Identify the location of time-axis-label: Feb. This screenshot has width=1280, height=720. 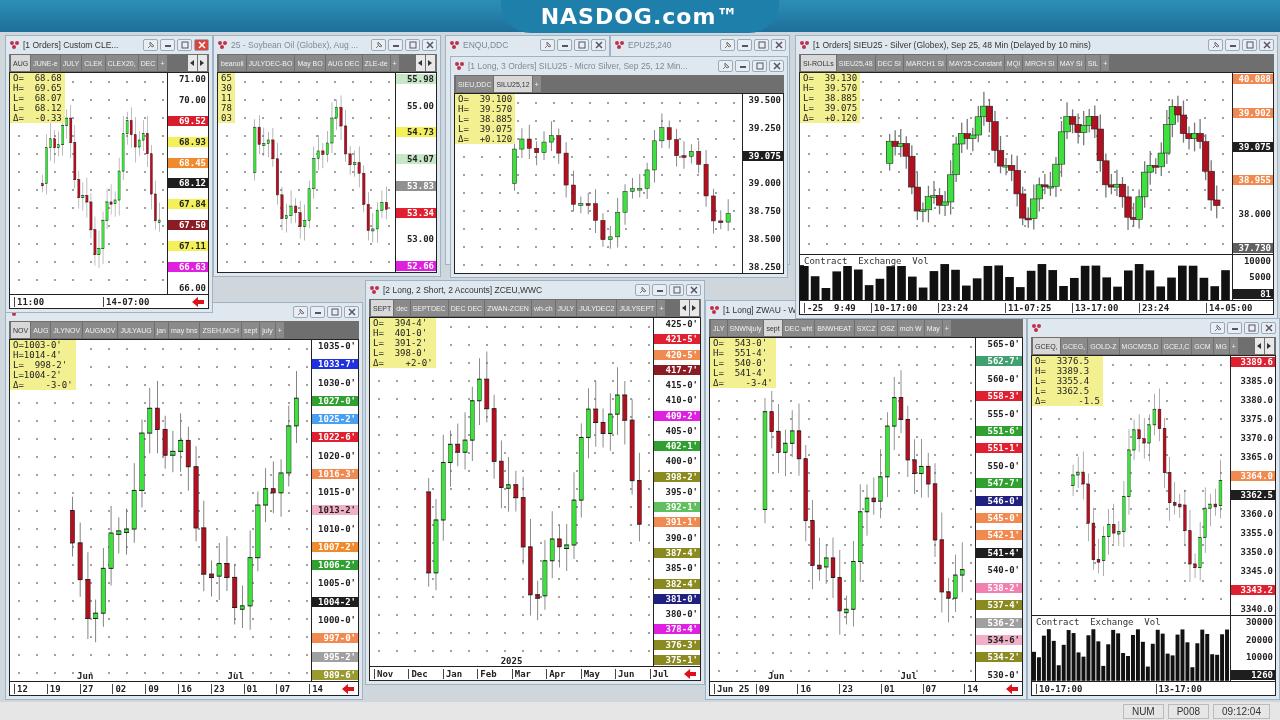
(492, 673).